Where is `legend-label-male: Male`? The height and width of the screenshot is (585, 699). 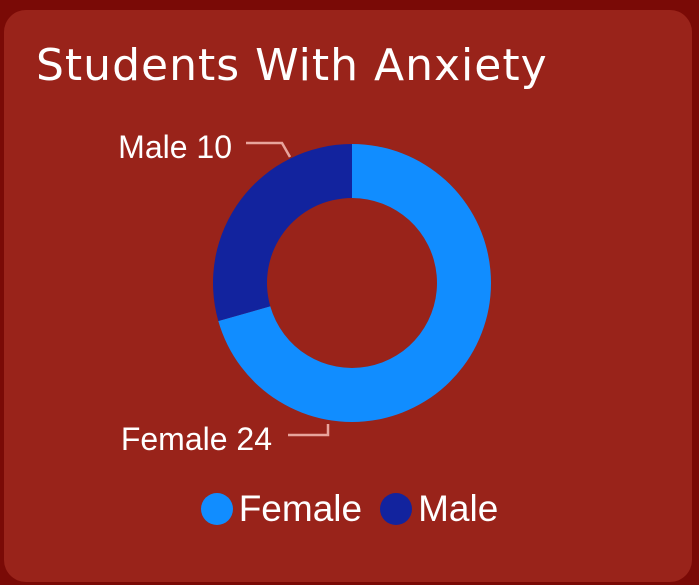 legend-label-male: Male is located at coordinates (458, 508).